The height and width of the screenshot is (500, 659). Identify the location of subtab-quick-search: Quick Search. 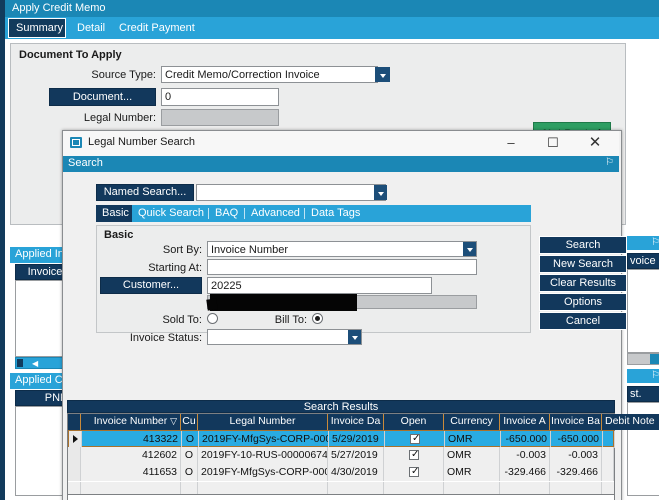
(171, 213).